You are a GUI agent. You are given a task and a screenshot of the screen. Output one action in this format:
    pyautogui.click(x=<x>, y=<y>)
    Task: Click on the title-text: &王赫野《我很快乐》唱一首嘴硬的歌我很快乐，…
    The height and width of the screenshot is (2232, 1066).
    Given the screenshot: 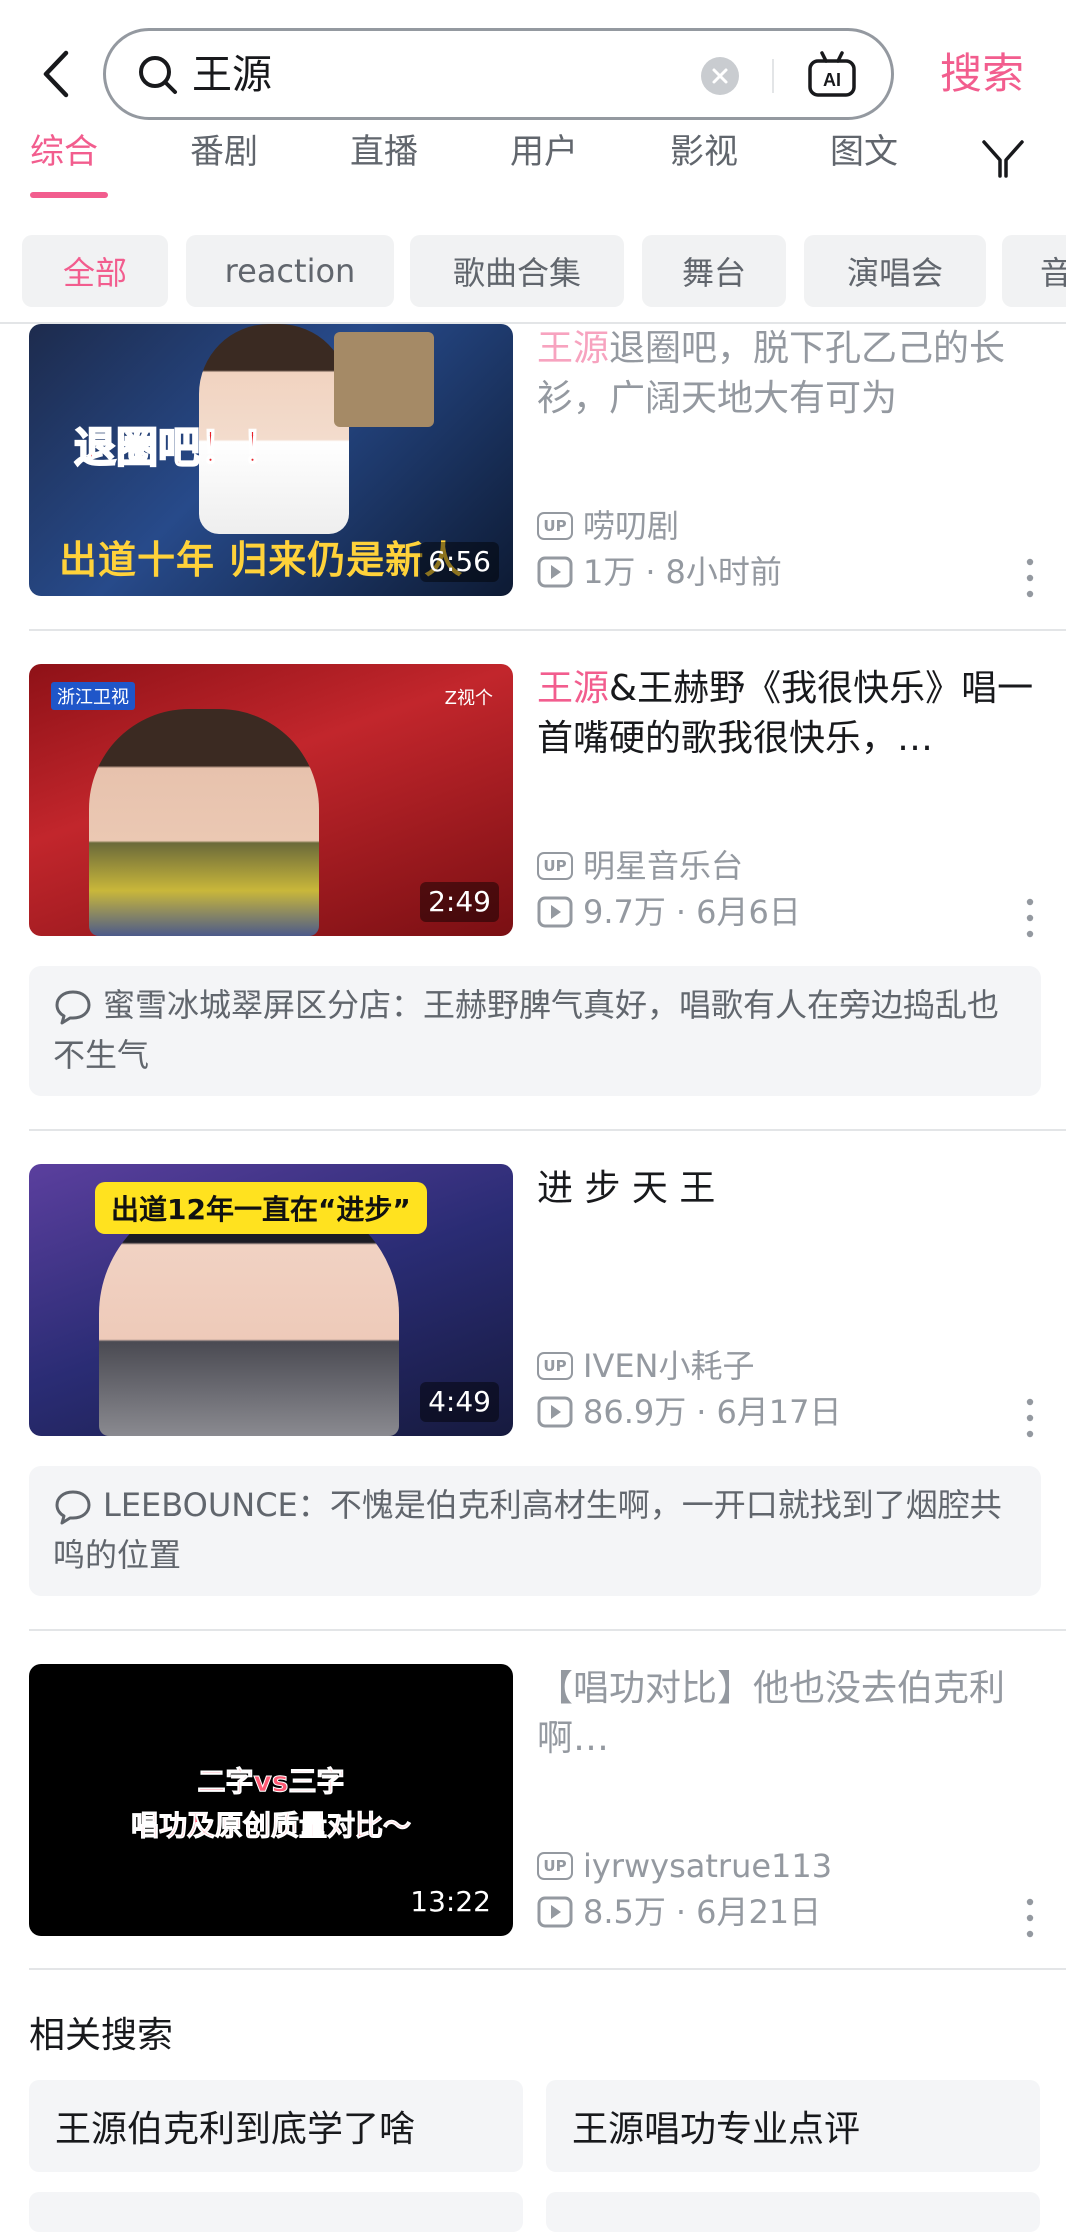 What is the action you would take?
    pyautogui.click(x=785, y=713)
    